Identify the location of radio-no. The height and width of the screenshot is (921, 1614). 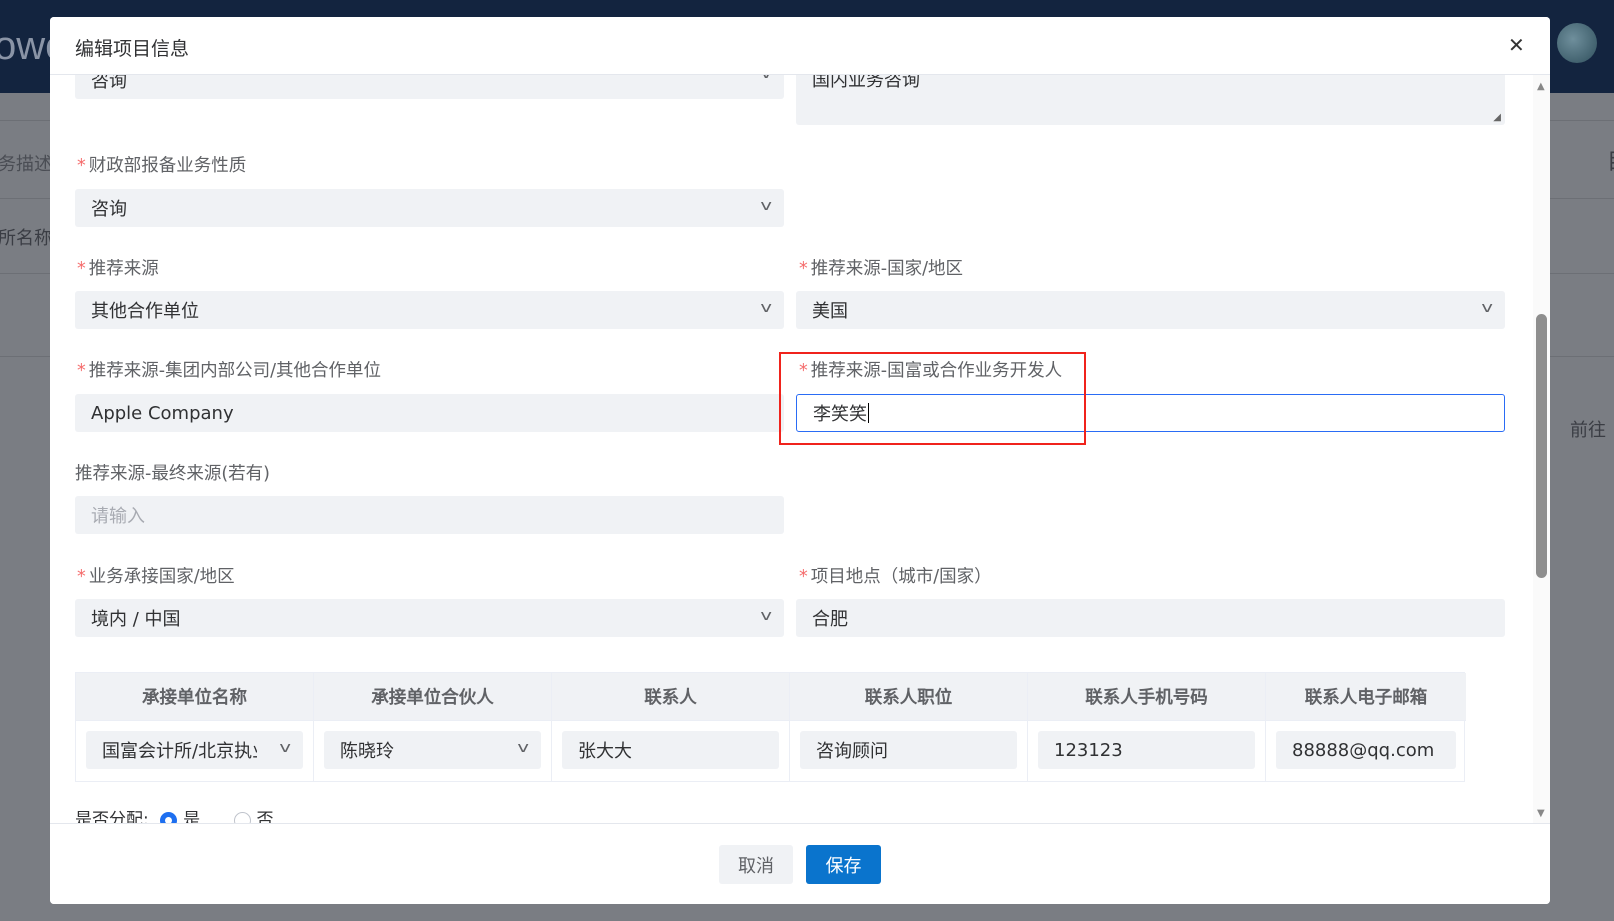
(242, 817).